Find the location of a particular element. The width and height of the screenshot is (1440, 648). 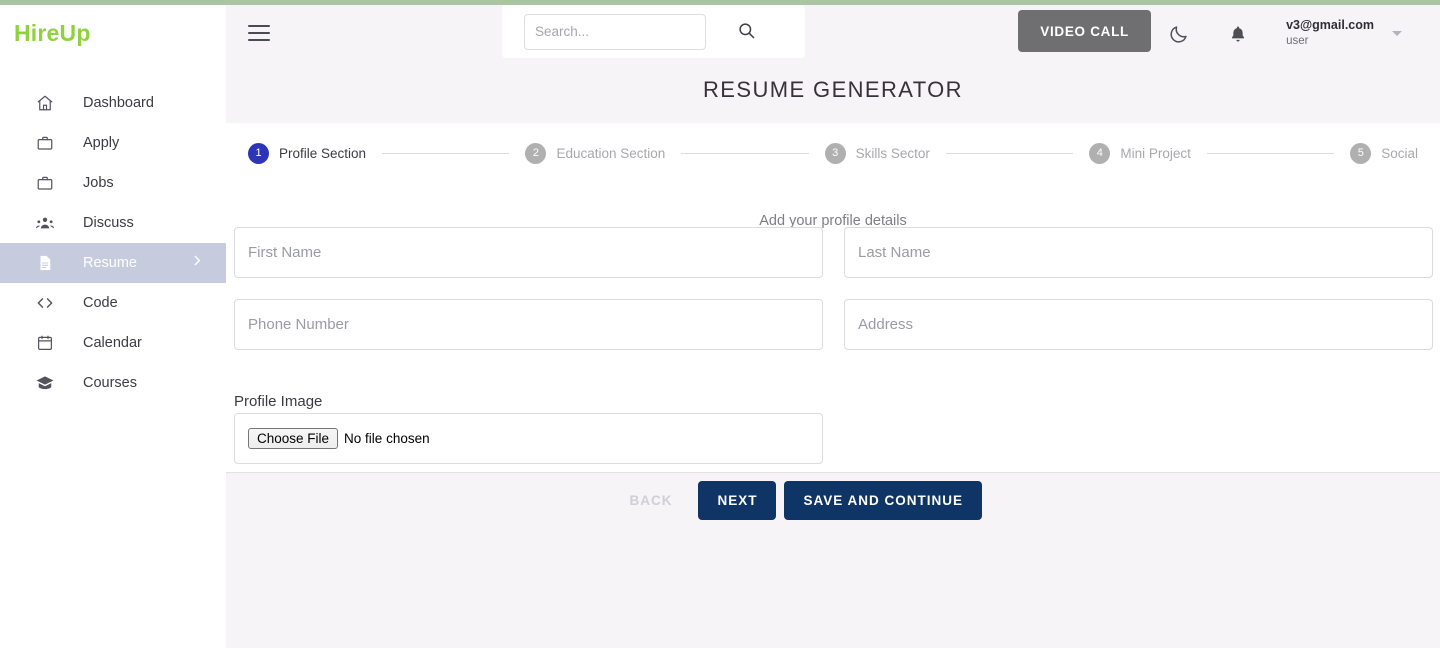

address-input is located at coordinates (1138, 324).